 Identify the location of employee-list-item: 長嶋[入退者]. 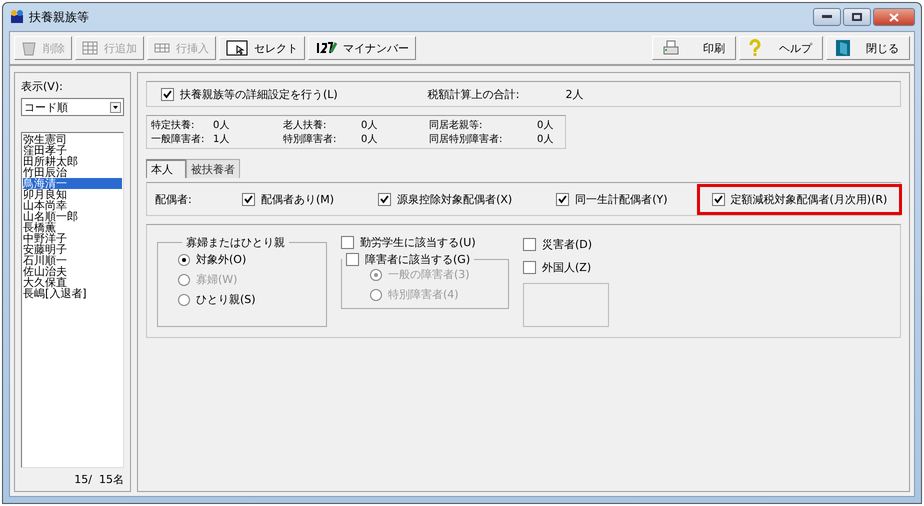
(72, 293).